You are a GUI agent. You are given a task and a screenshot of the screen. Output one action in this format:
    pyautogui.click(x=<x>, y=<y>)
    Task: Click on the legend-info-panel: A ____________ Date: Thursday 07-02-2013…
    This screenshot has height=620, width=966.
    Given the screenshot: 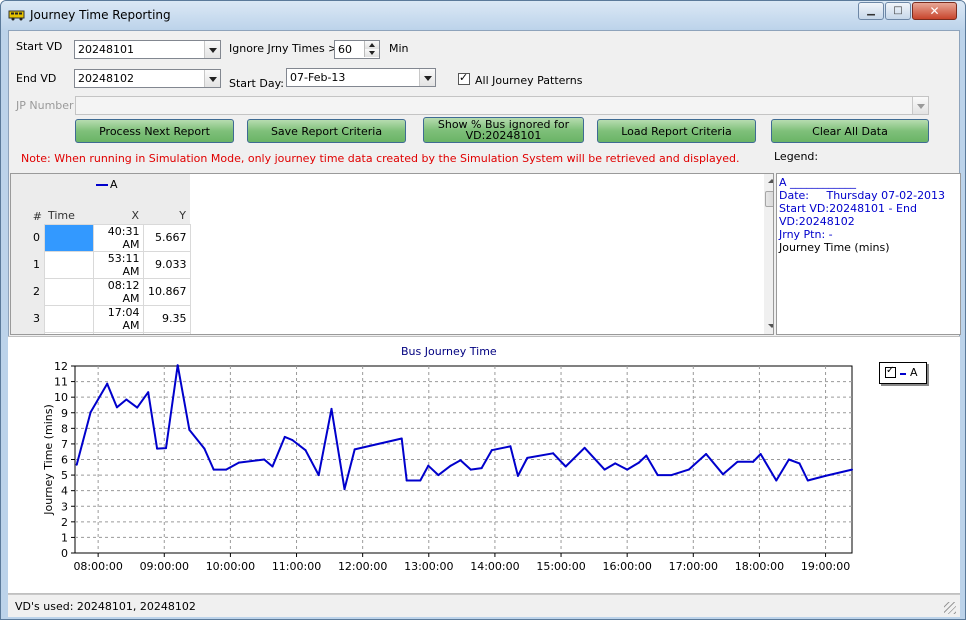 What is the action you would take?
    pyautogui.click(x=868, y=254)
    